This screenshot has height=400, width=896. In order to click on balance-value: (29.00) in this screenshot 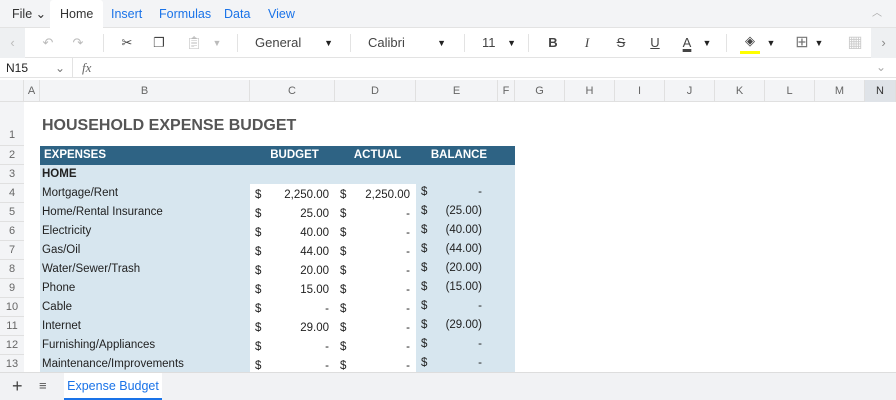, I will do `click(449, 325)`.